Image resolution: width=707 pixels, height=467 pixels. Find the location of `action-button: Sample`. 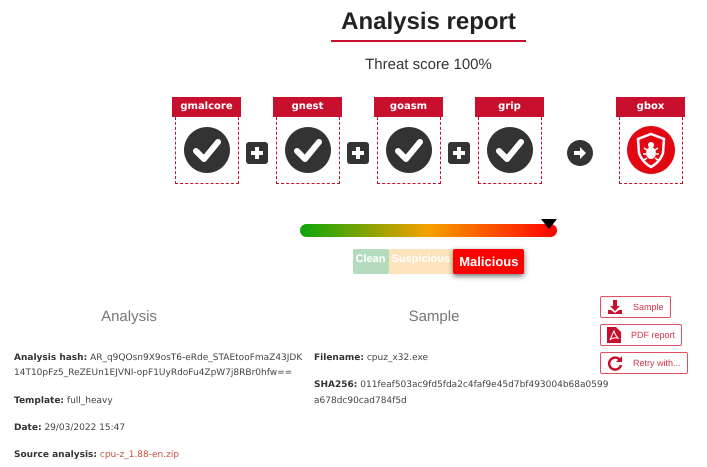

action-button: Sample is located at coordinates (635, 307).